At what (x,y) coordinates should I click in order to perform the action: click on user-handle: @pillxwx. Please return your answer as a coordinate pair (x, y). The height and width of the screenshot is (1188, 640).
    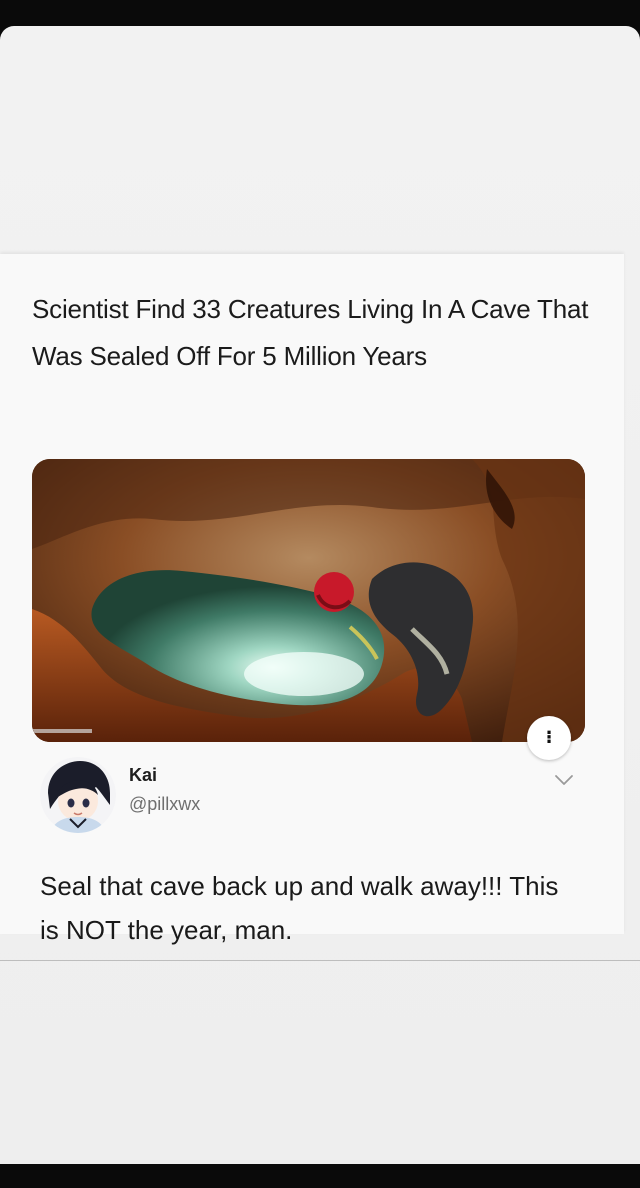
    Looking at the image, I should click on (164, 804).